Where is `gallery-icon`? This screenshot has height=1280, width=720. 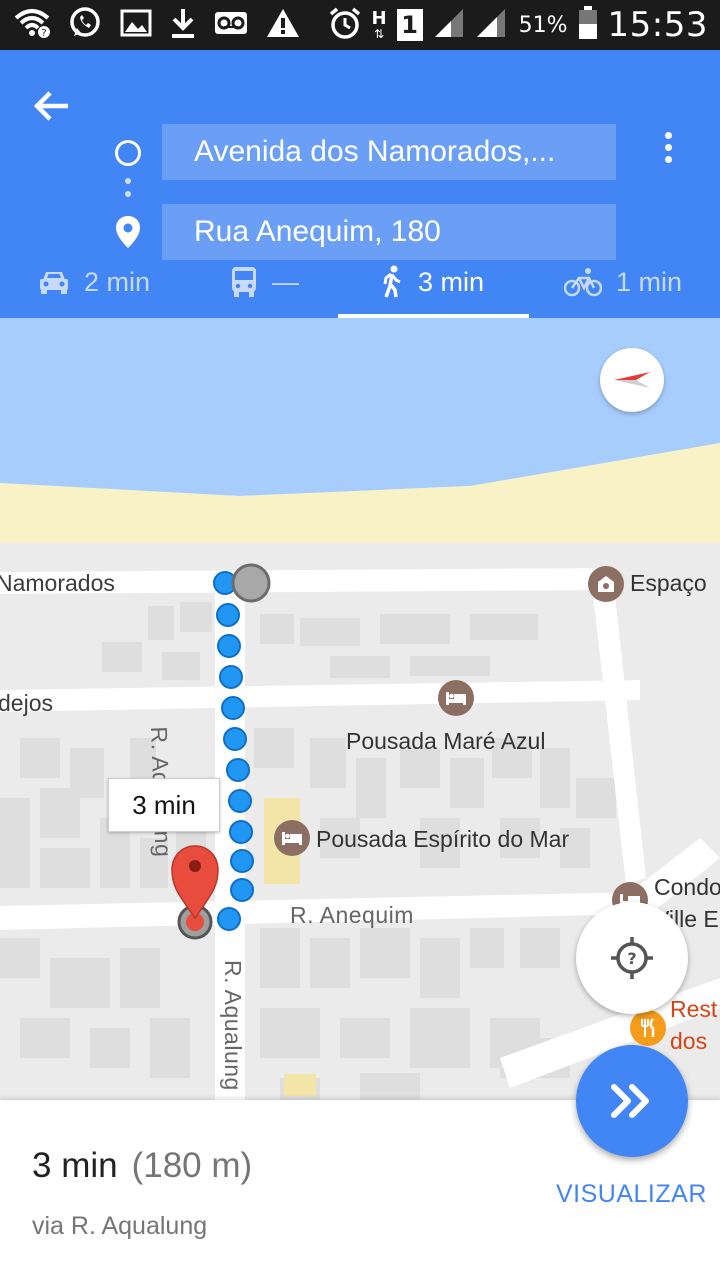
gallery-icon is located at coordinates (136, 25).